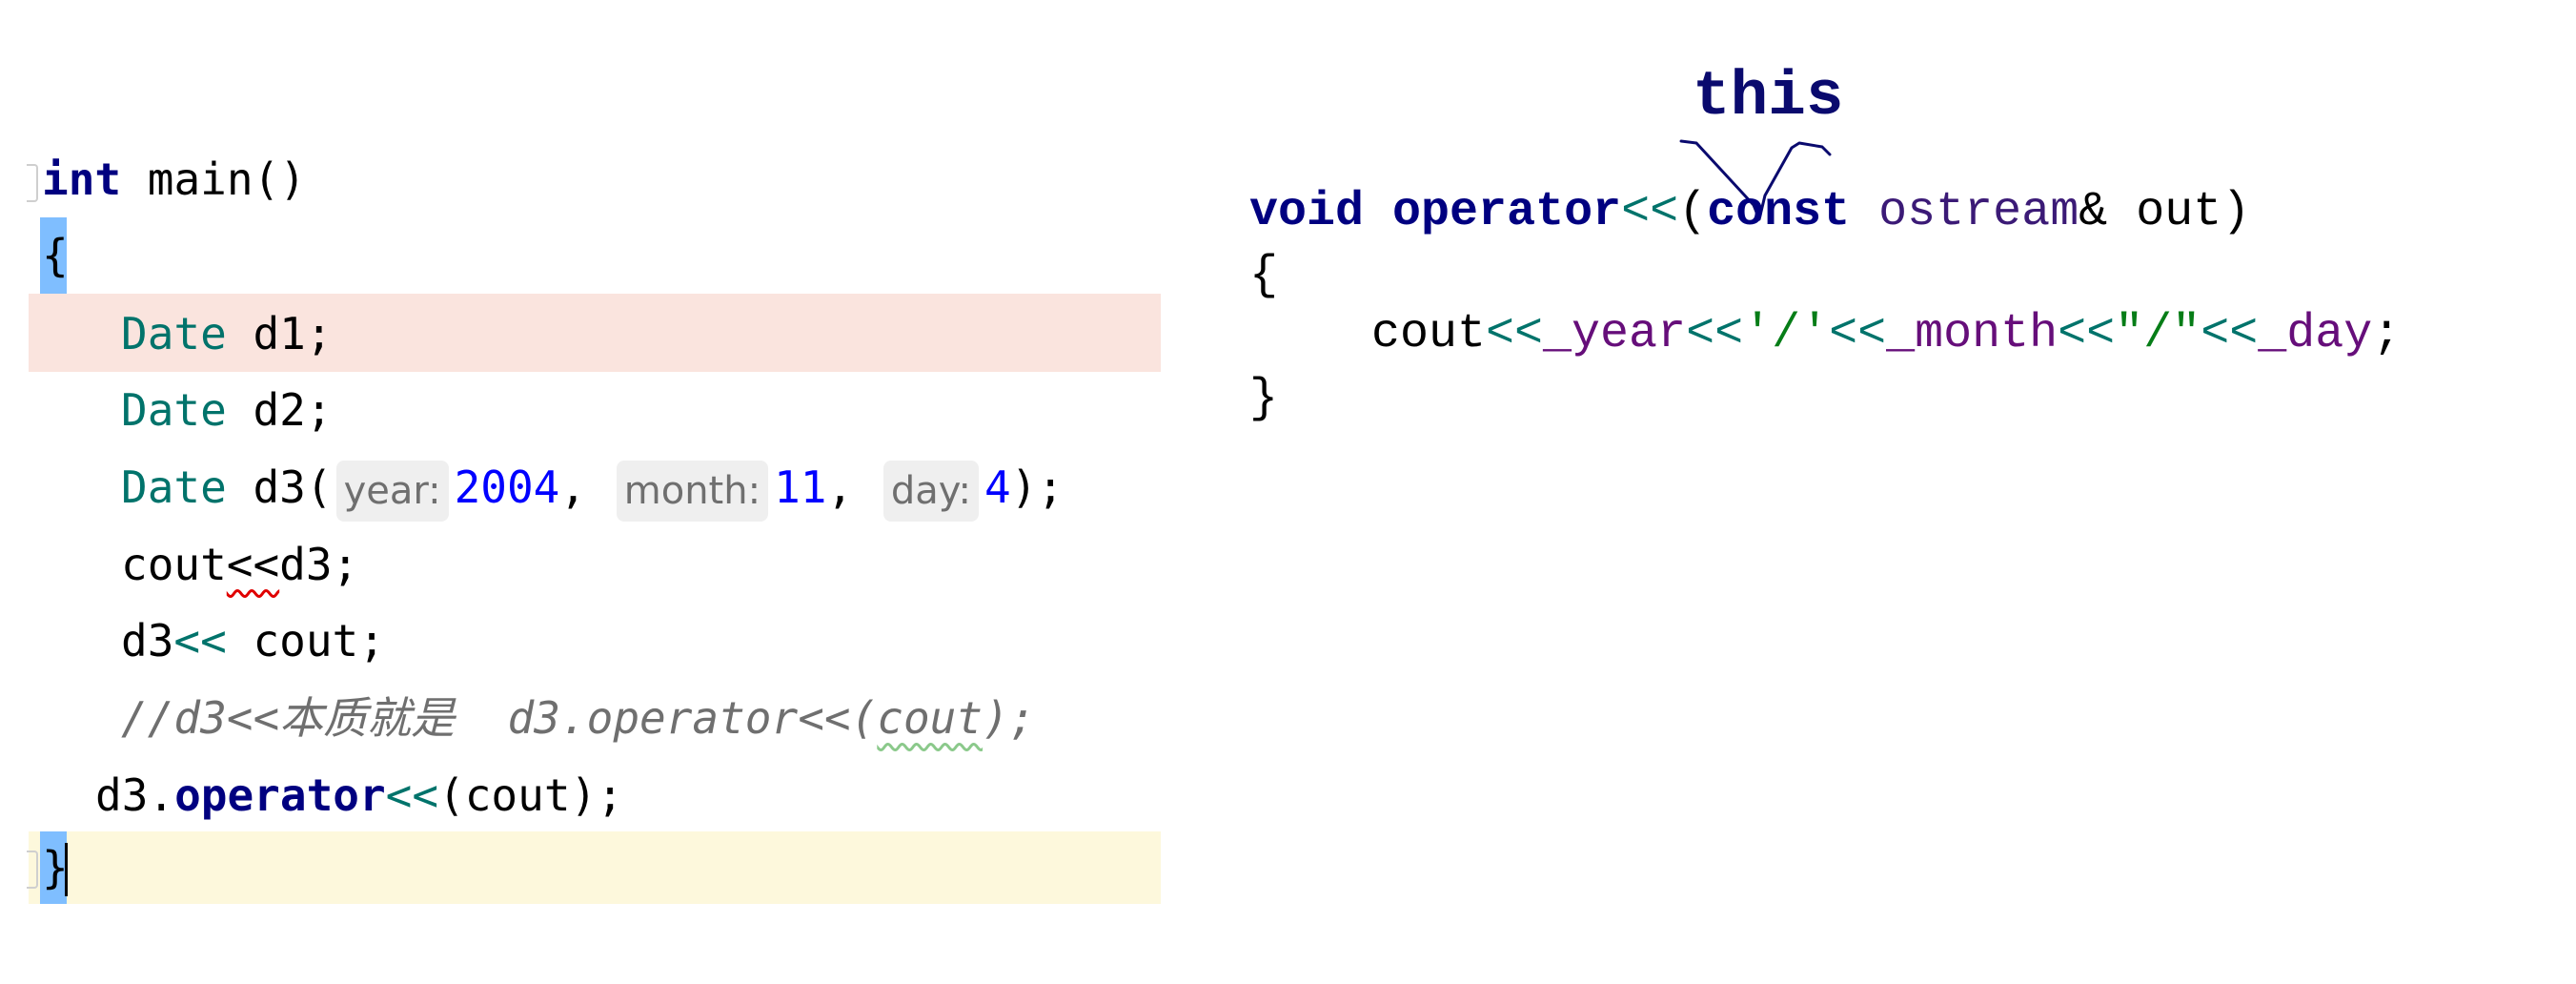 Image resolution: width=2576 pixels, height=984 pixels. Describe the element at coordinates (279, 487) in the screenshot. I see `code-text: d3(` at that location.